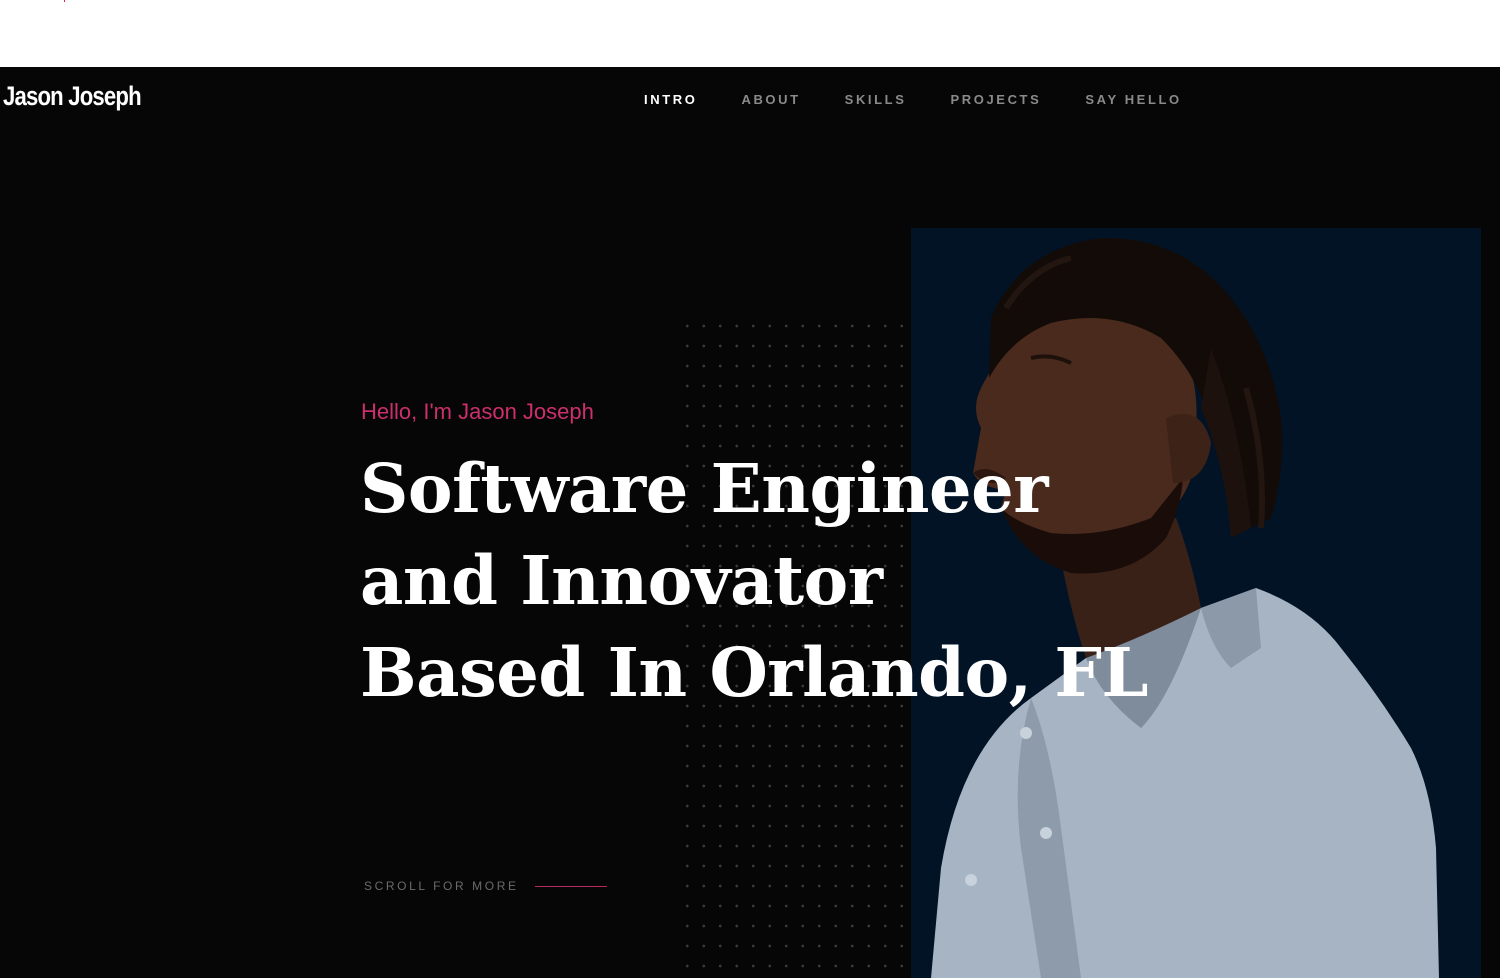 The width and height of the screenshot is (1501, 978). What do you see at coordinates (570, 886) in the screenshot?
I see `scroll-line` at bounding box center [570, 886].